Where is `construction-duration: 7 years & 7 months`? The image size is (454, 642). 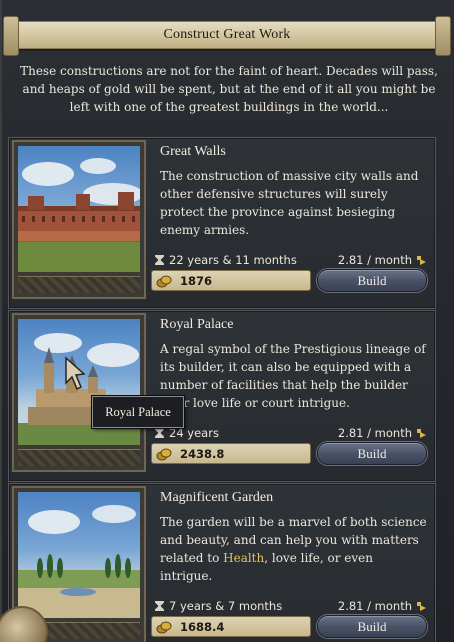
construction-duration: 7 years & 7 months is located at coordinates (226, 606).